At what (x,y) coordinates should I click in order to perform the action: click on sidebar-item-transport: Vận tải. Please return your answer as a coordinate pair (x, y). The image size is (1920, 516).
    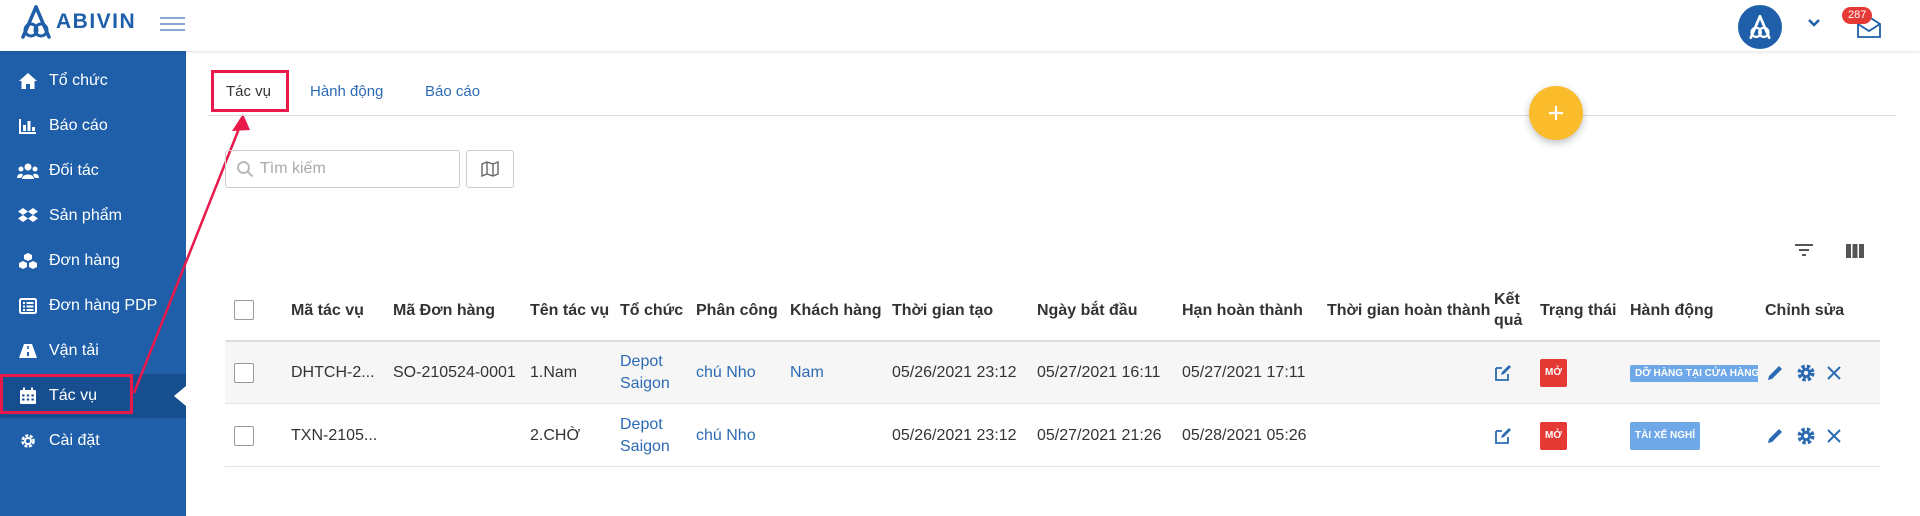
    Looking at the image, I should click on (93, 351).